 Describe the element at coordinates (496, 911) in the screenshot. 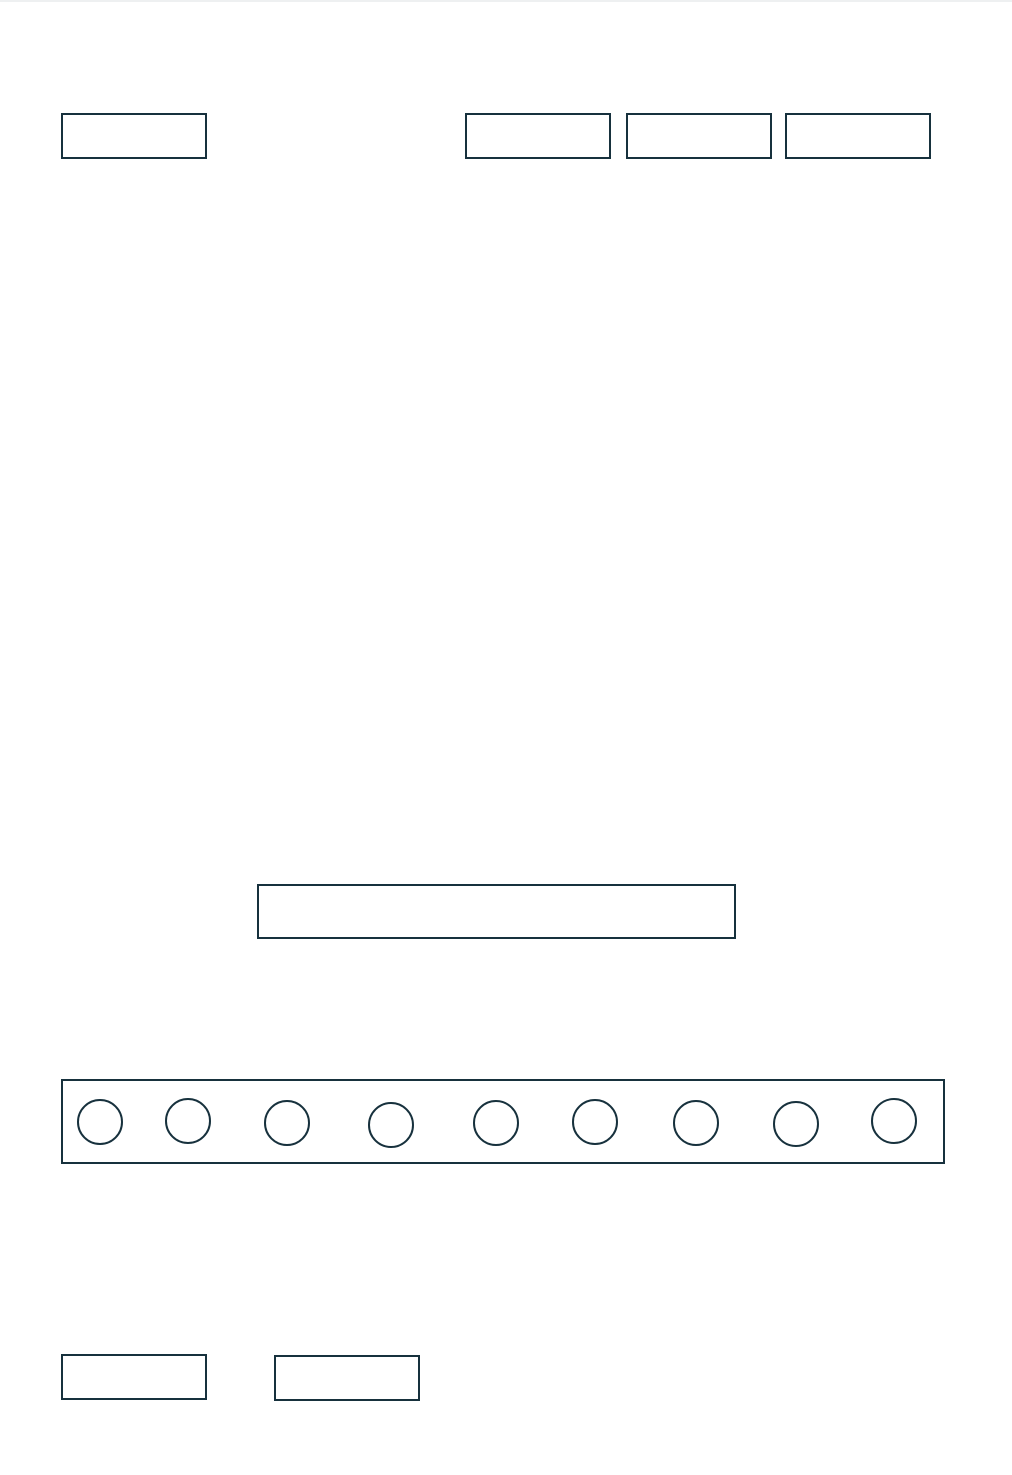

I see `center-input-field` at that location.